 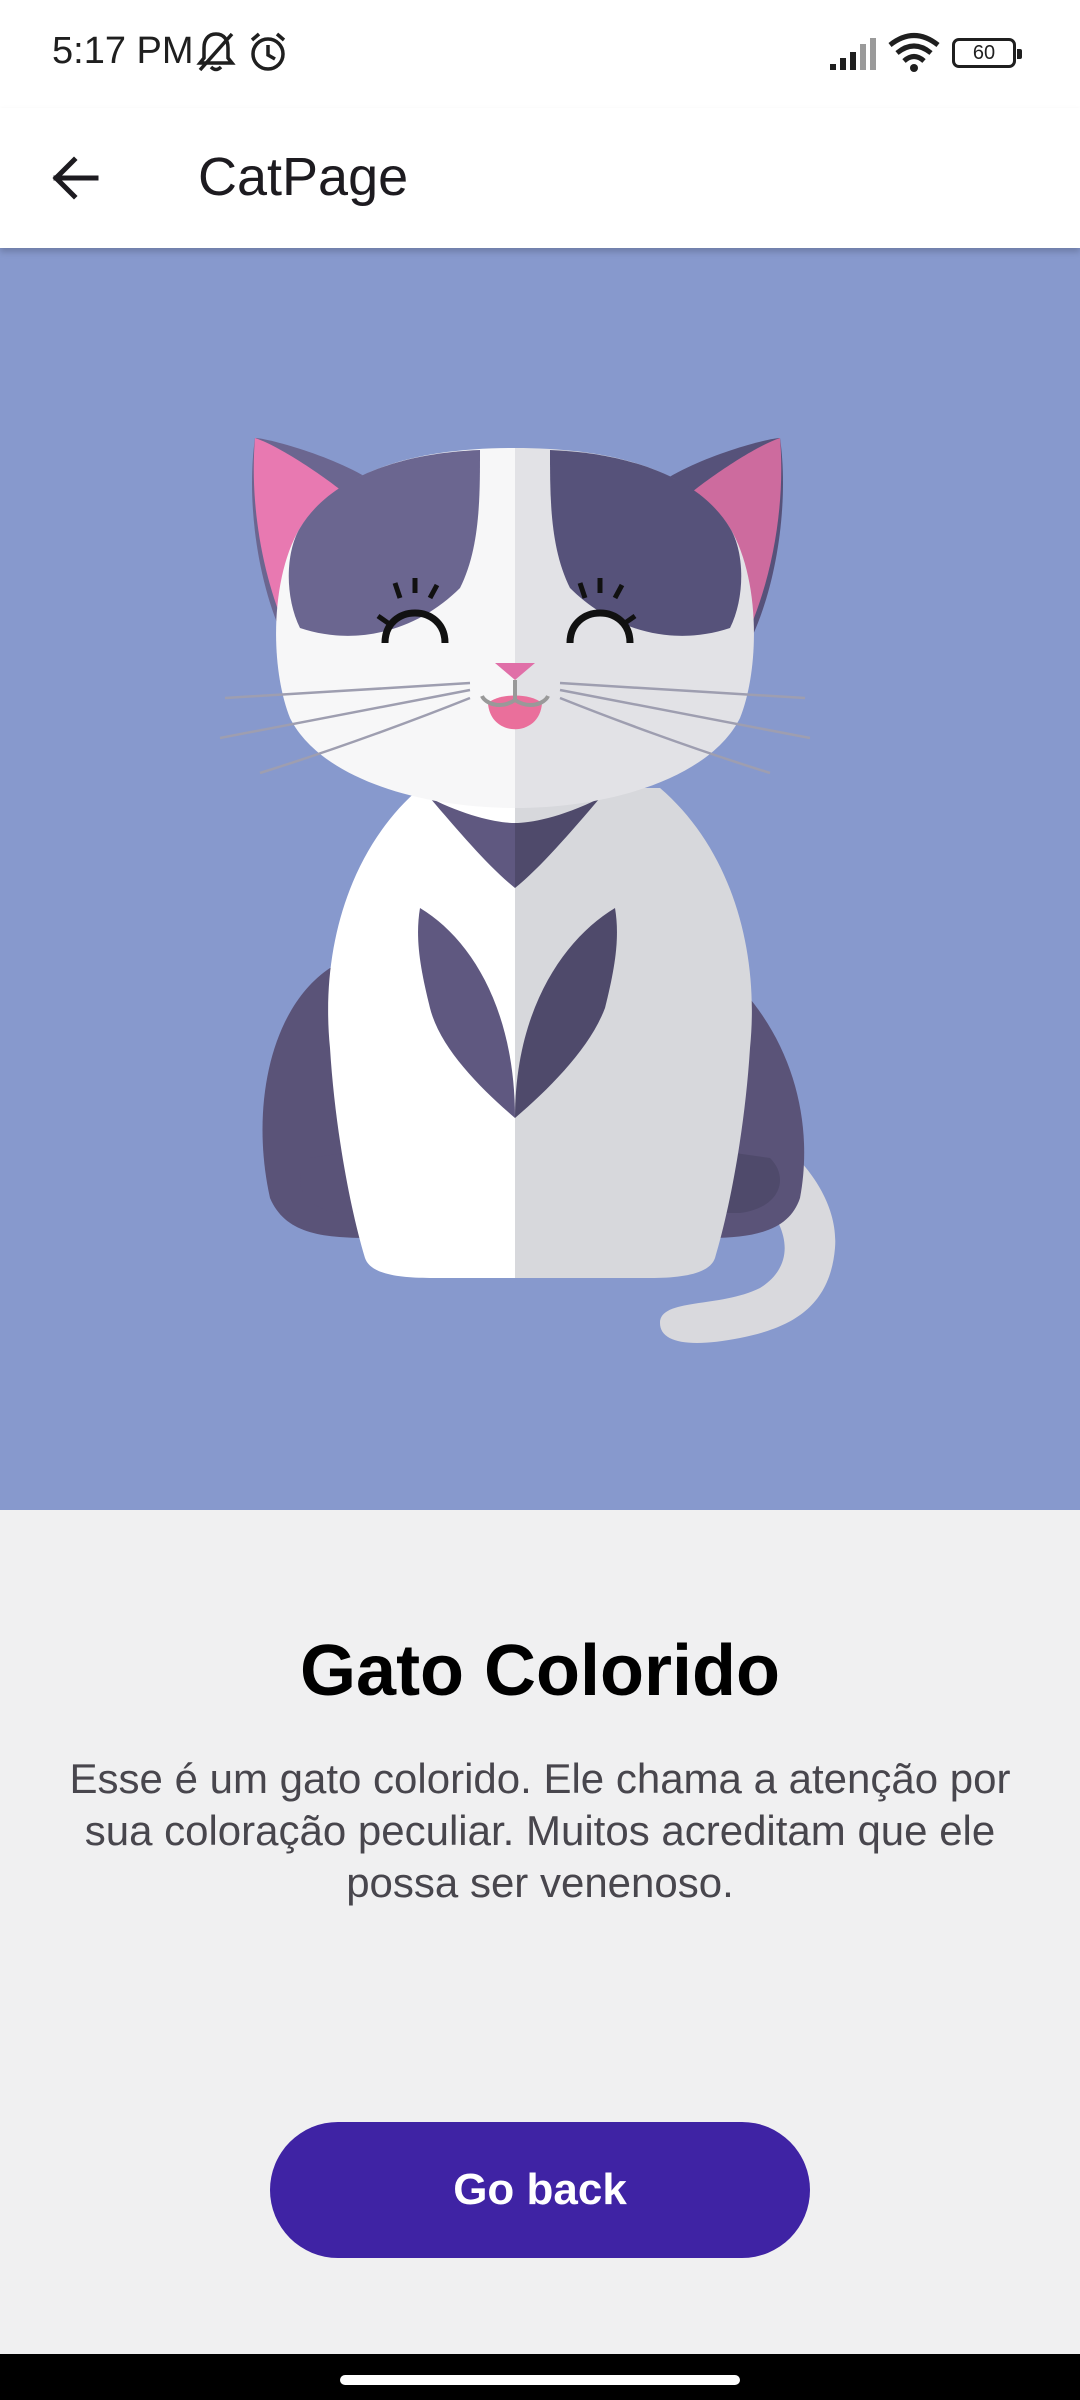 I want to click on back-button, so click(x=75, y=178).